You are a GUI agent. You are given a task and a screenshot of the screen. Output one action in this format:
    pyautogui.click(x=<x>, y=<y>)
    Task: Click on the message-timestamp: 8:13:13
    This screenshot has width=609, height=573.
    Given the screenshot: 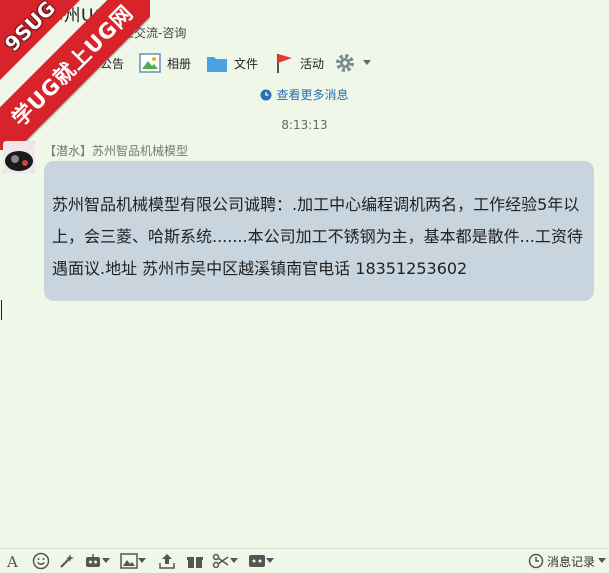 What is the action you would take?
    pyautogui.click(x=304, y=125)
    